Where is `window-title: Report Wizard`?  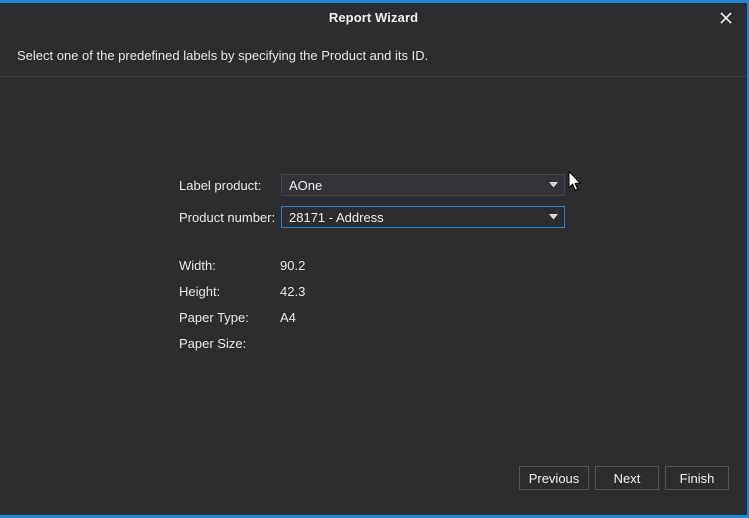 window-title: Report Wizard is located at coordinates (373, 17).